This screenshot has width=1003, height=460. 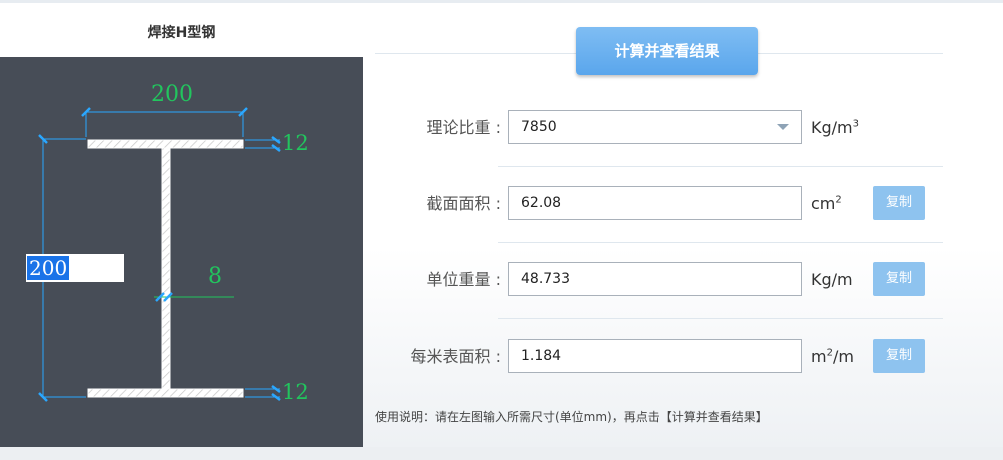 What do you see at coordinates (48, 268) in the screenshot?
I see `height-input-value: 200` at bounding box center [48, 268].